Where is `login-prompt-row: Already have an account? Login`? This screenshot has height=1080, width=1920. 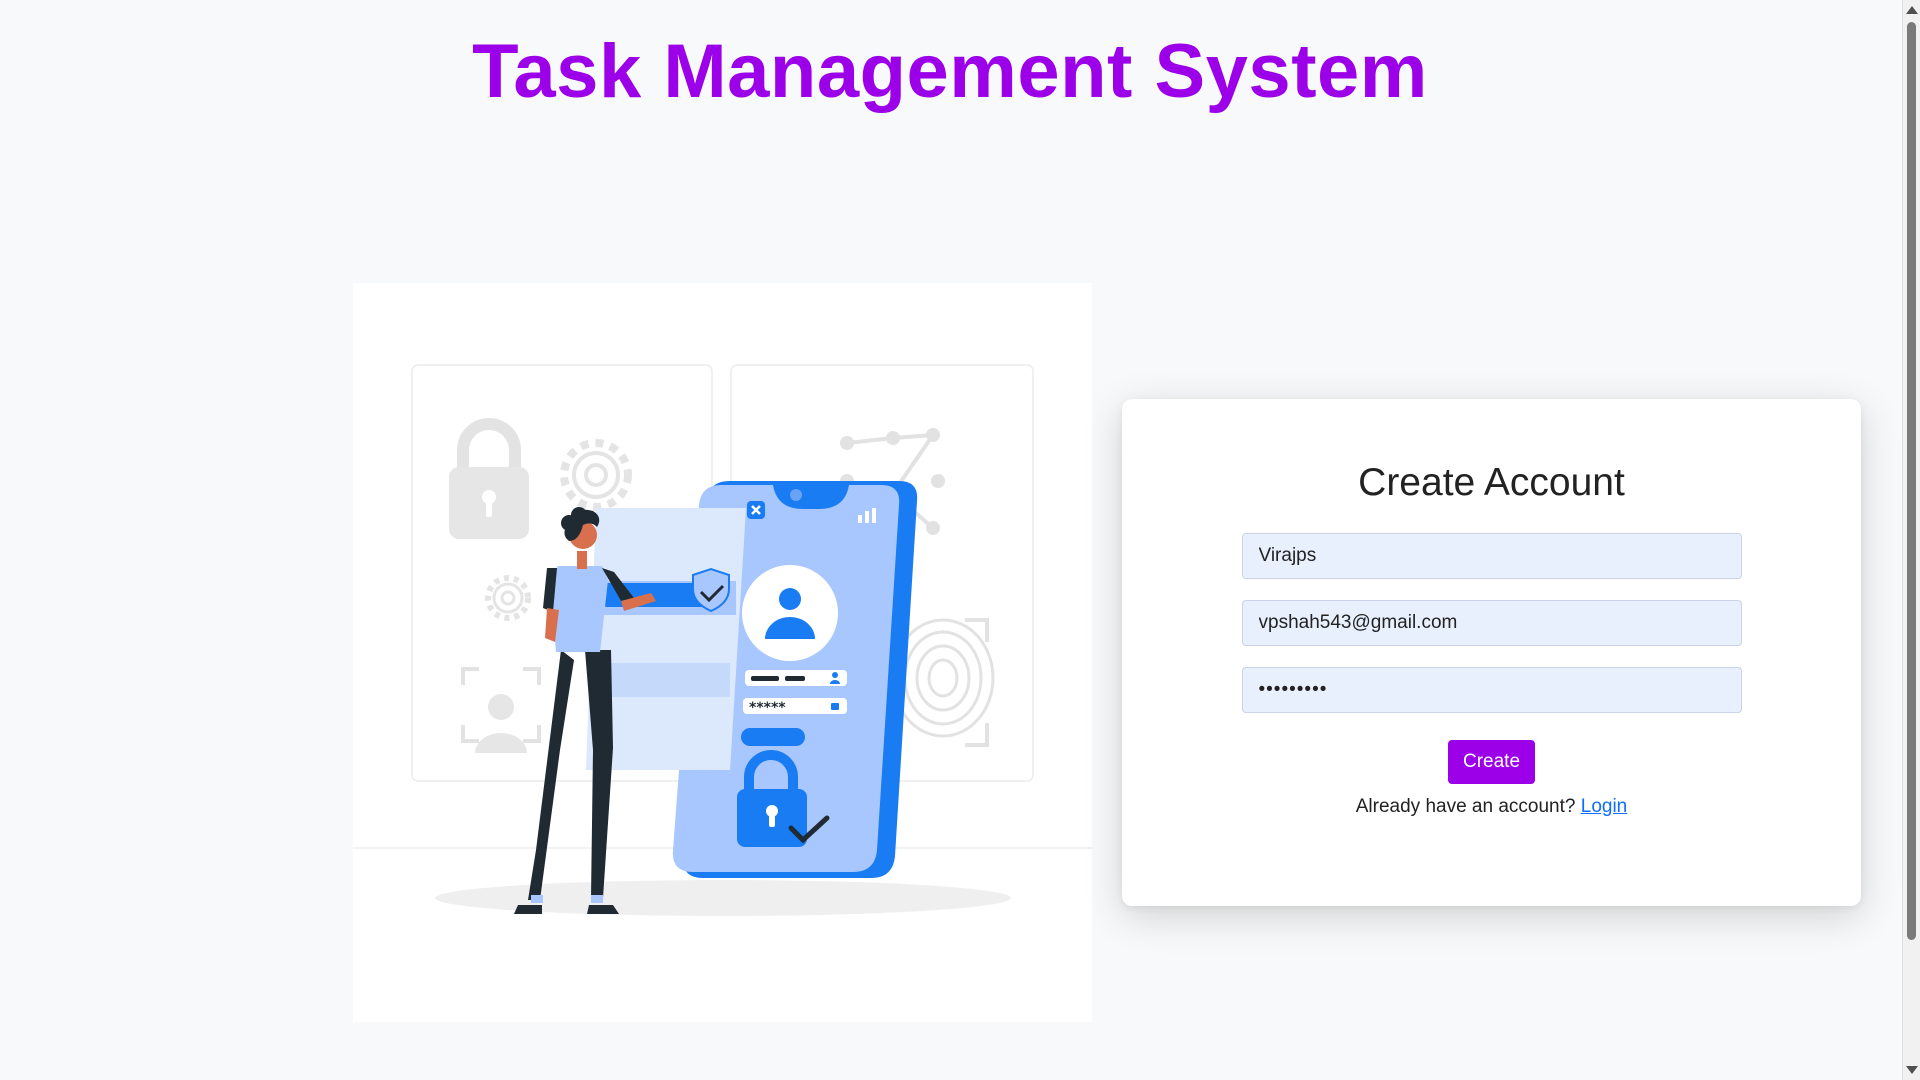
login-prompt-row: Already have an account? Login is located at coordinates (1492, 807).